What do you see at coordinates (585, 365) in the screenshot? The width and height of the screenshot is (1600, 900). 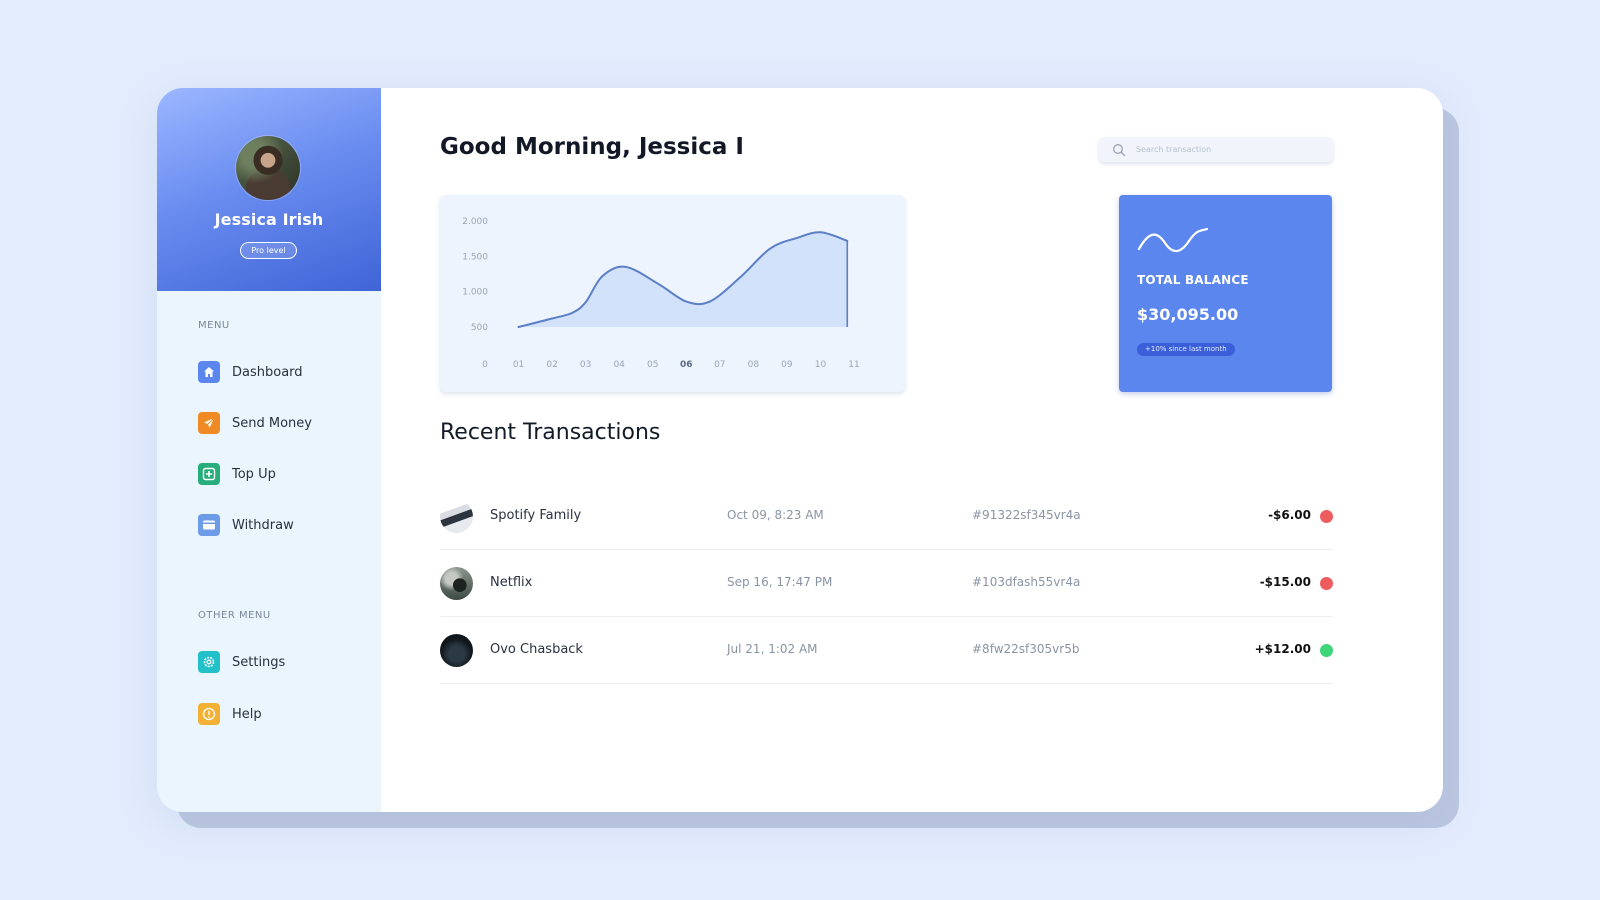 I see `x-tick-label: 03` at bounding box center [585, 365].